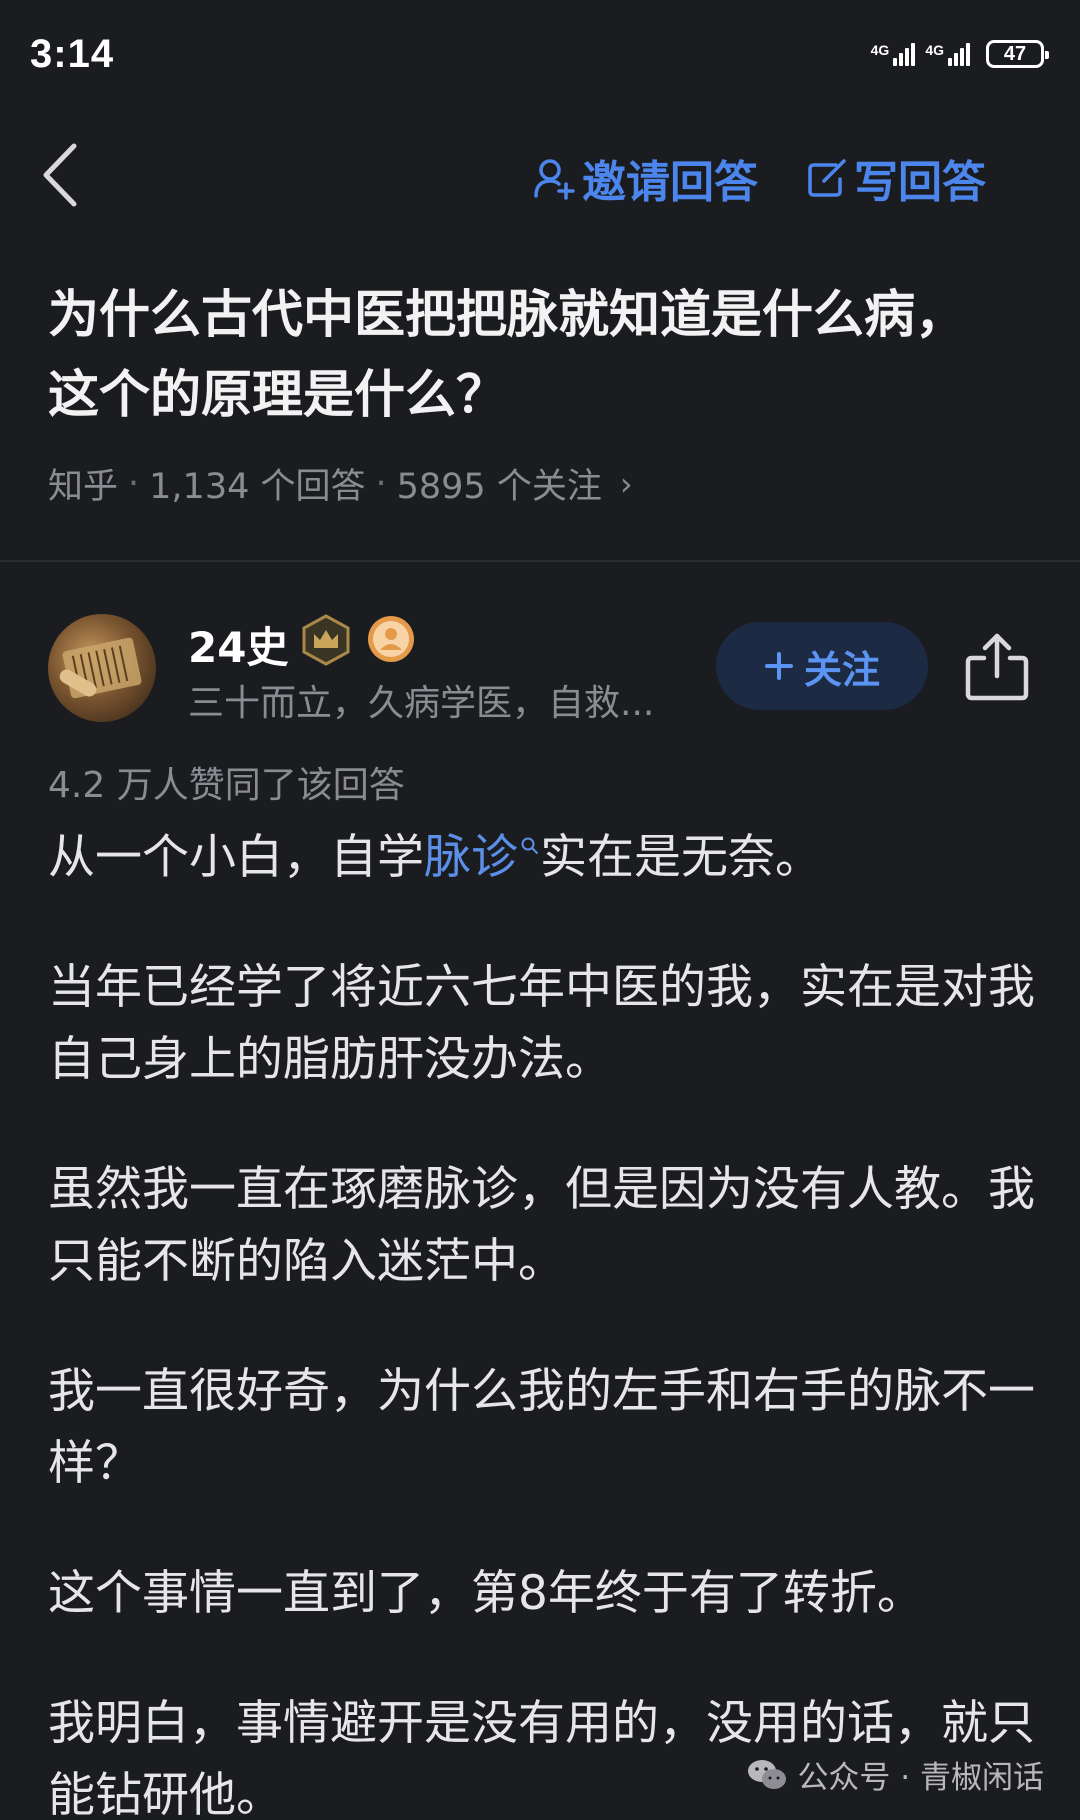 Image resolution: width=1080 pixels, height=1820 pixels. I want to click on follower-count: 5895 个关注, so click(499, 487).